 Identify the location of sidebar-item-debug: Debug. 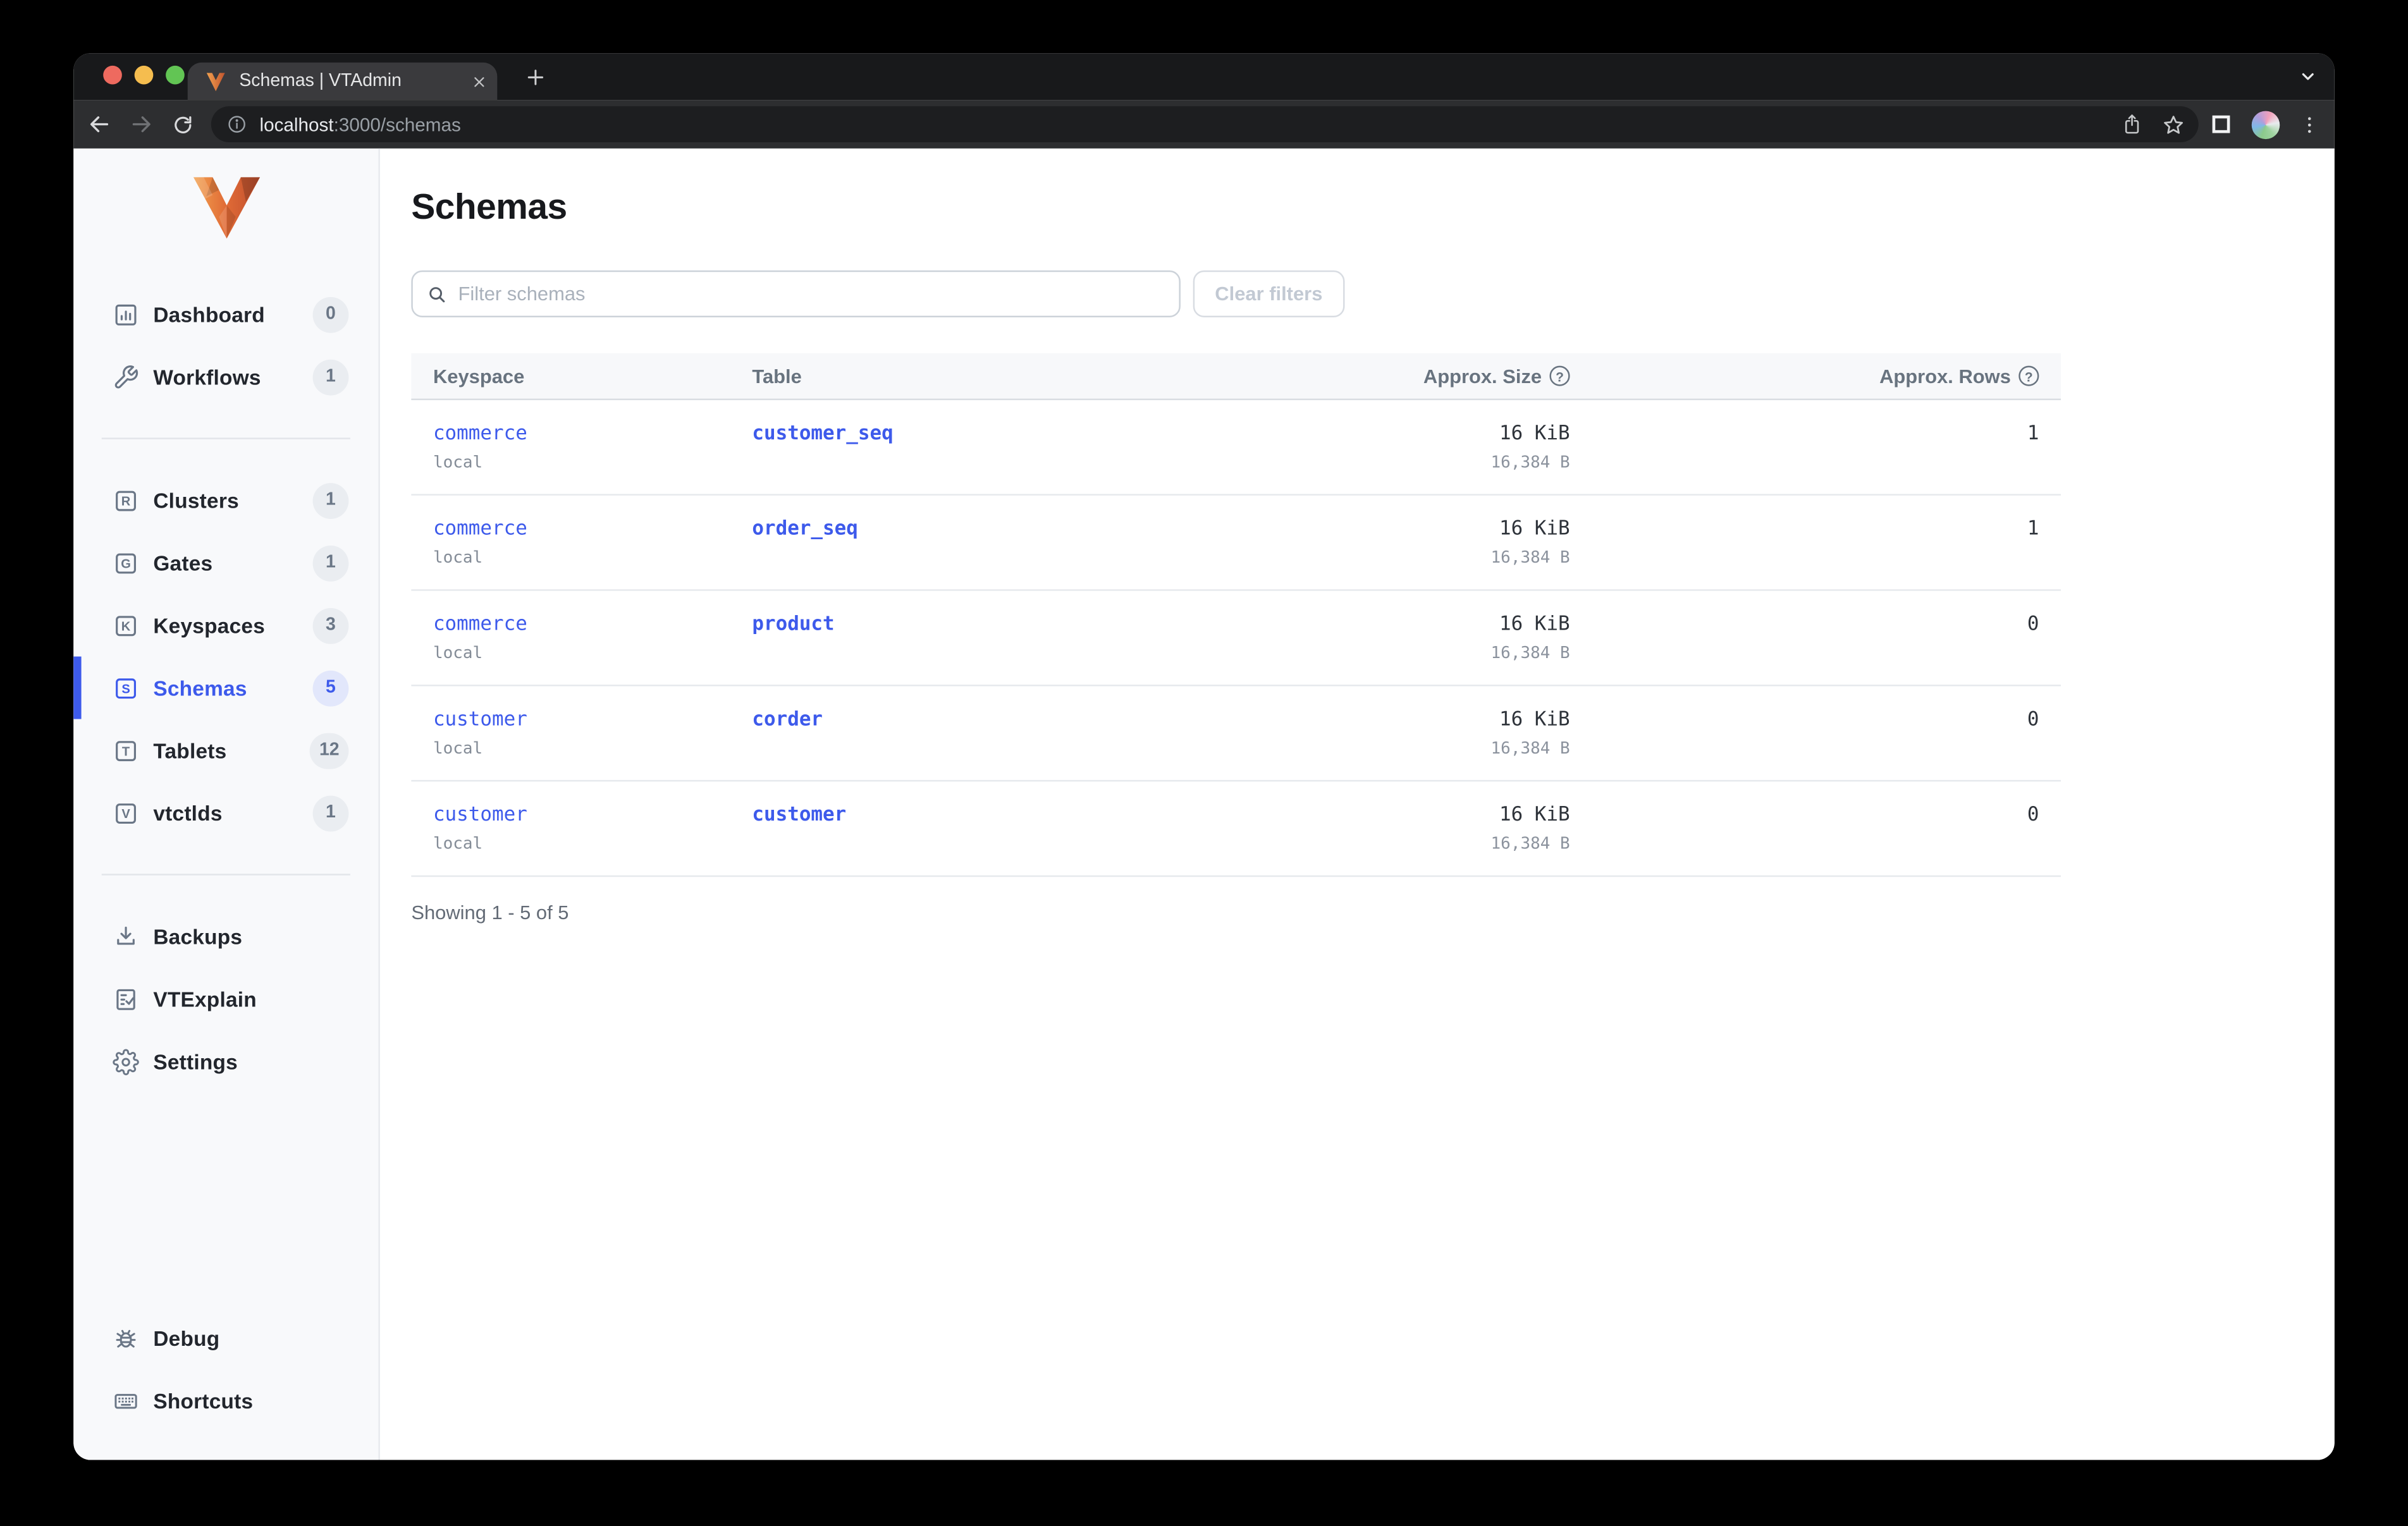
(225, 1338).